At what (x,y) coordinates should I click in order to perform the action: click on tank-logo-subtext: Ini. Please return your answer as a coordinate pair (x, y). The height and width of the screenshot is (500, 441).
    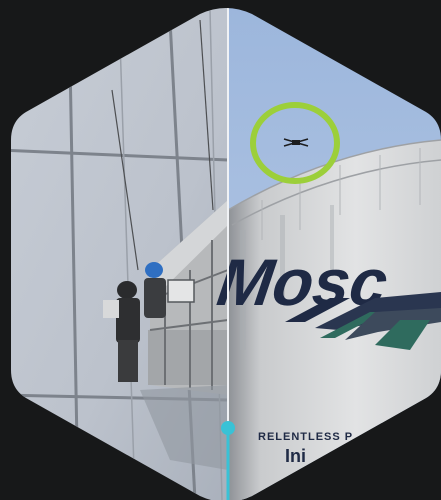
    Looking at the image, I should click on (295, 456).